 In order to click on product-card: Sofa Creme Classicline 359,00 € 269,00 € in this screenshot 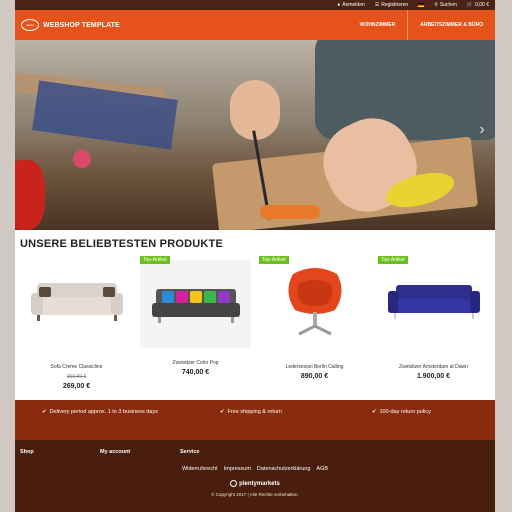, I will do `click(76, 323)`.